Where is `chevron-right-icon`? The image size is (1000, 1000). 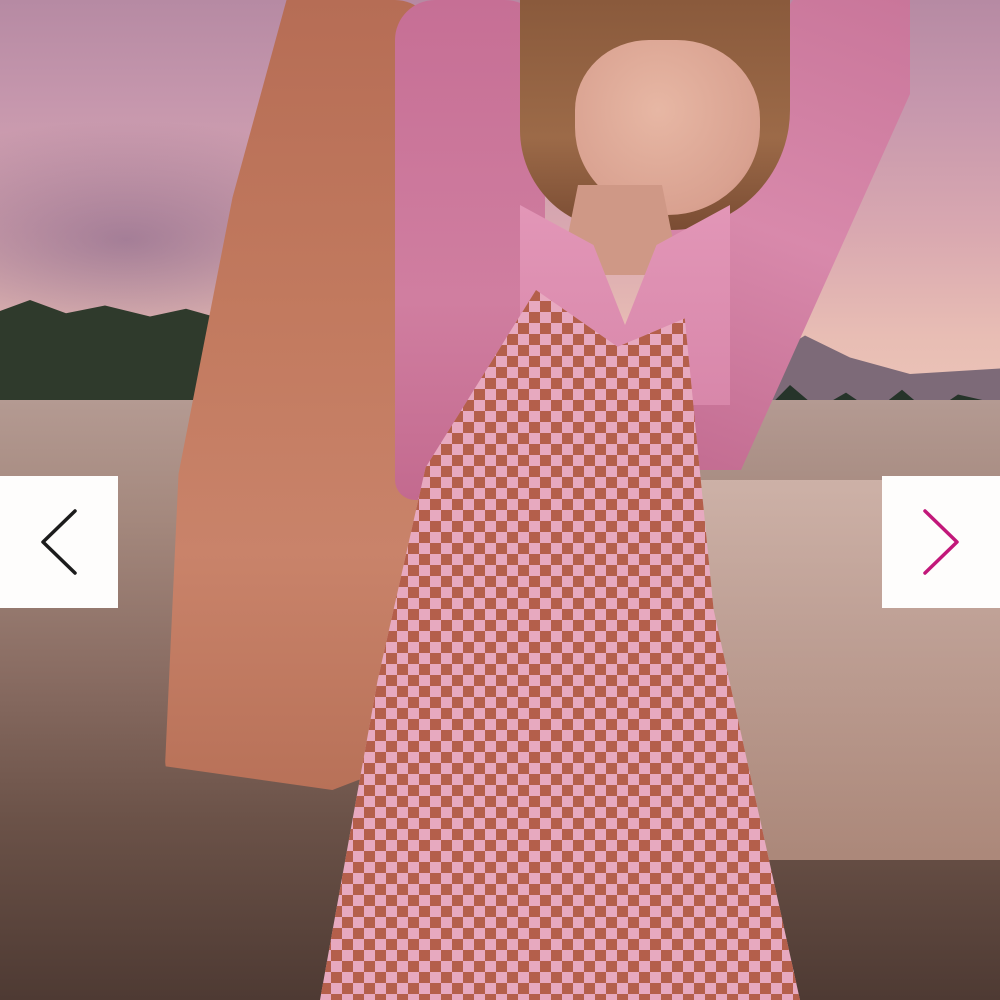
chevron-right-icon is located at coordinates (941, 542).